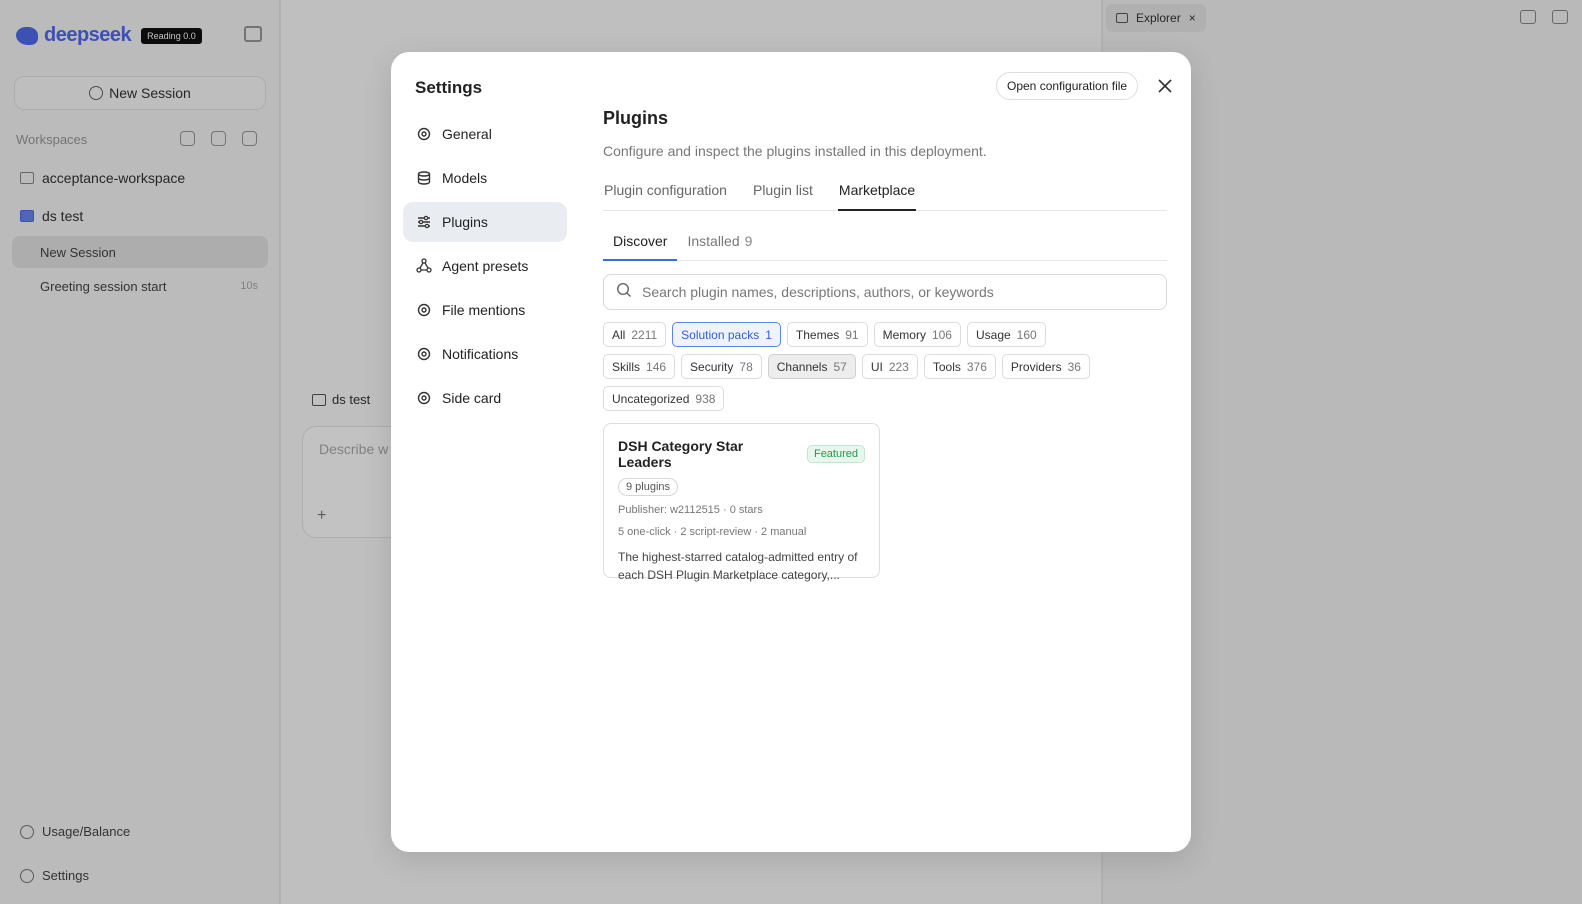  Describe the element at coordinates (768, 334) in the screenshot. I see `chip-count: 1` at that location.